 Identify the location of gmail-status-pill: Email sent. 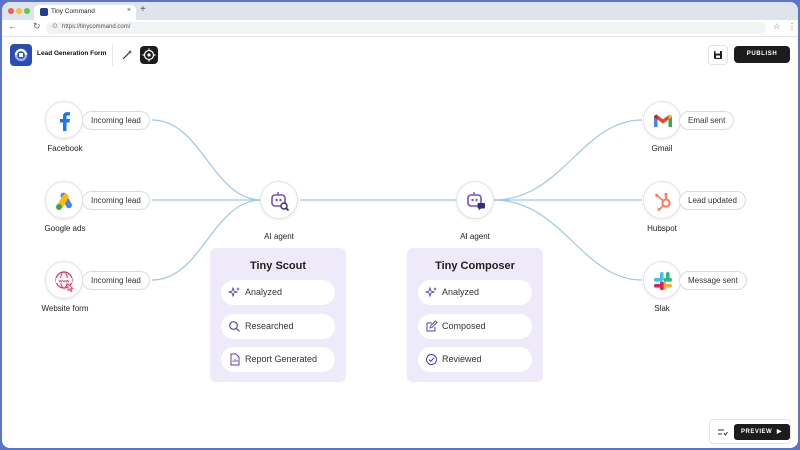
(707, 120).